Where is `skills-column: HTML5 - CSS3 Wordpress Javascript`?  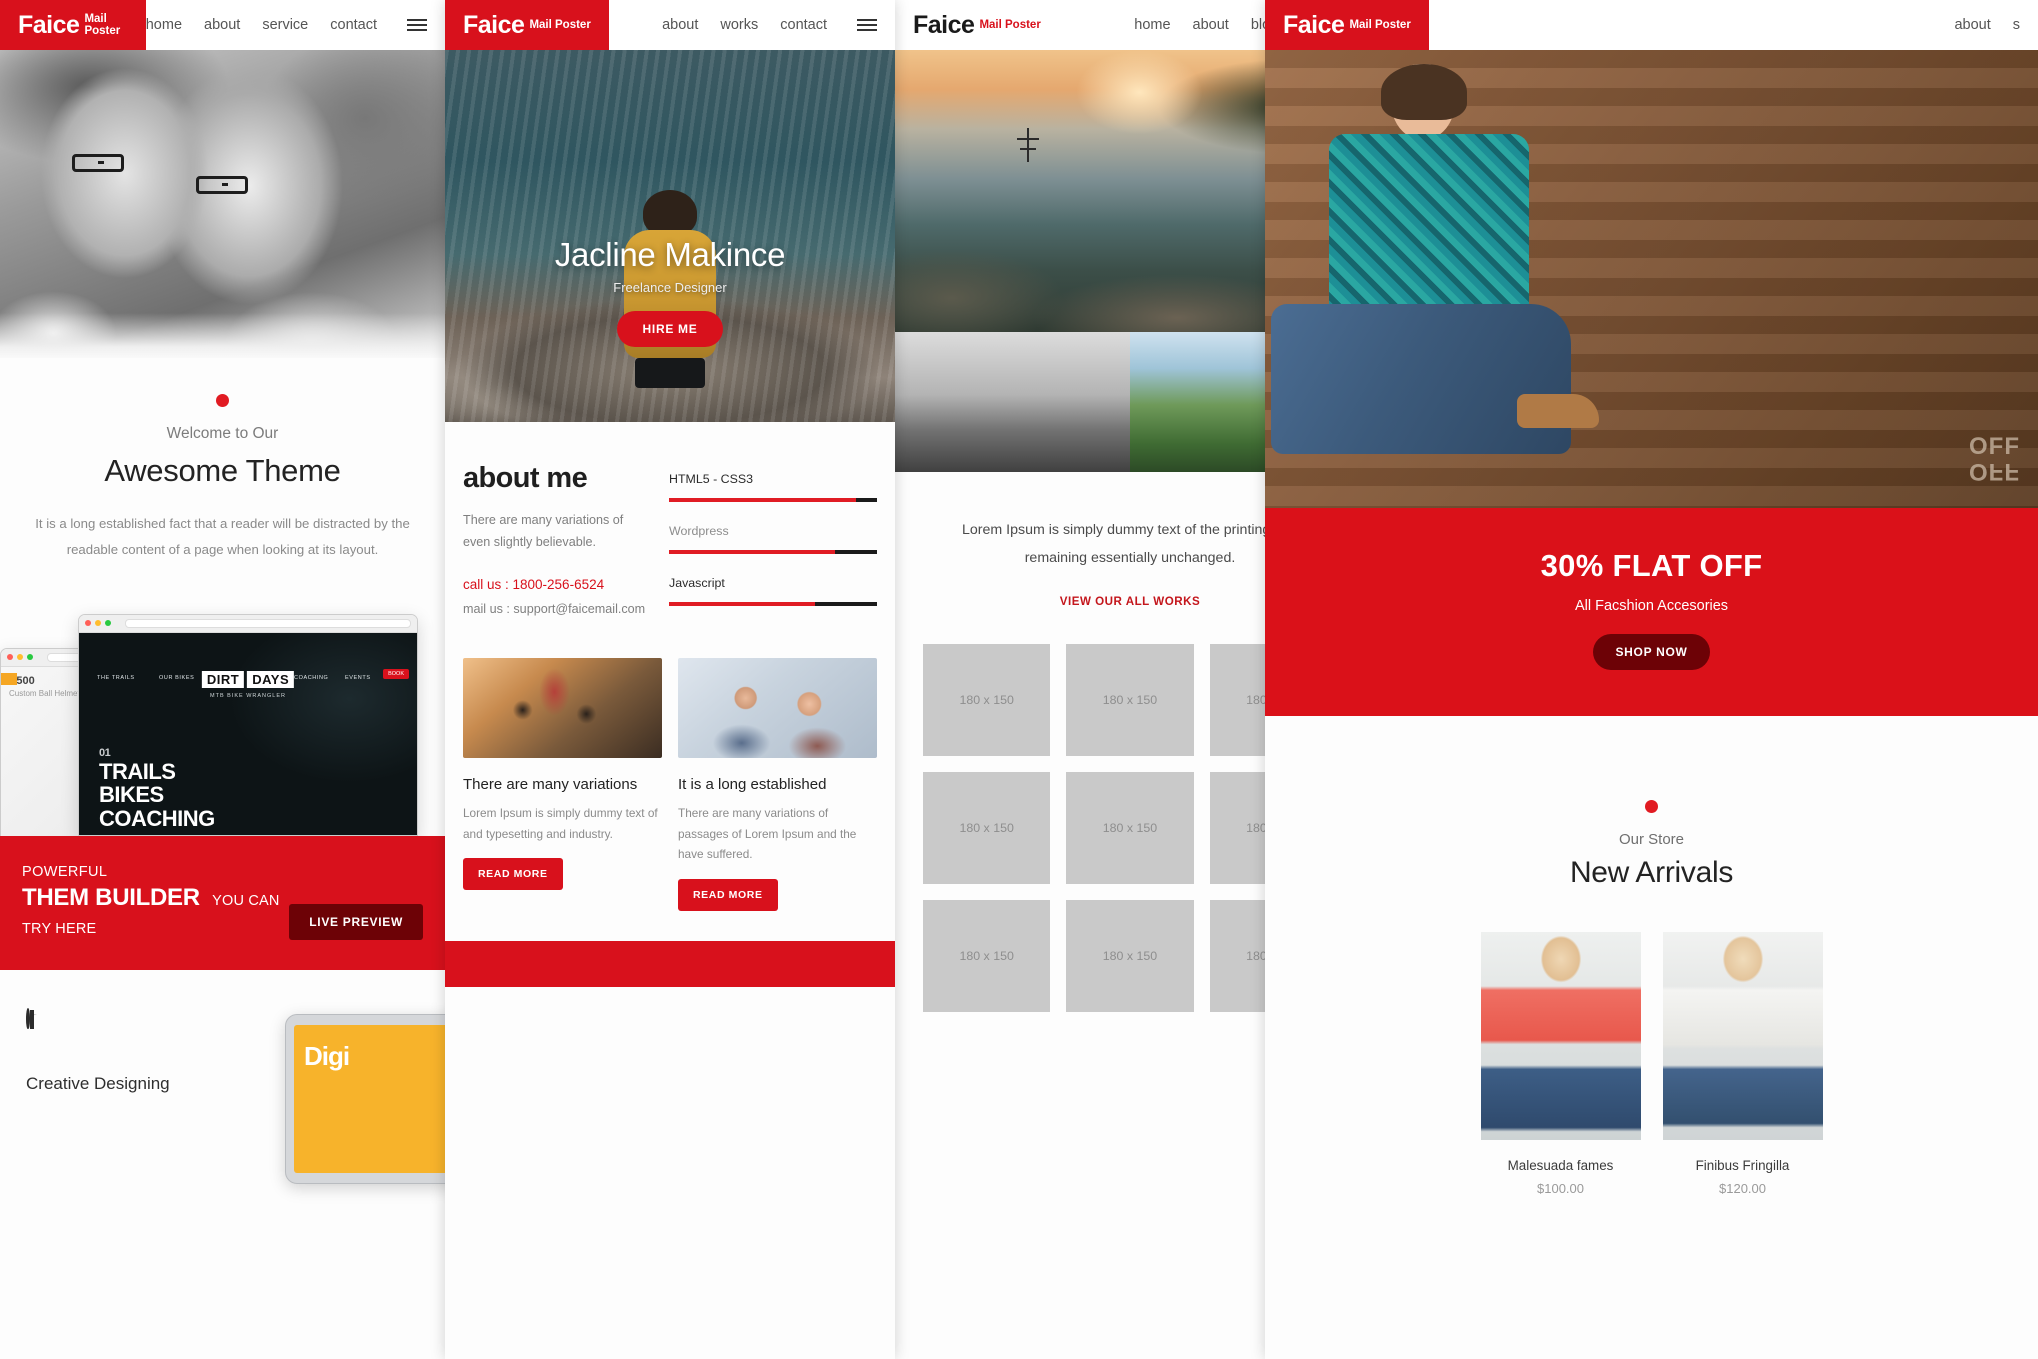 skills-column: HTML5 - CSS3 Wordpress Javascript is located at coordinates (773, 545).